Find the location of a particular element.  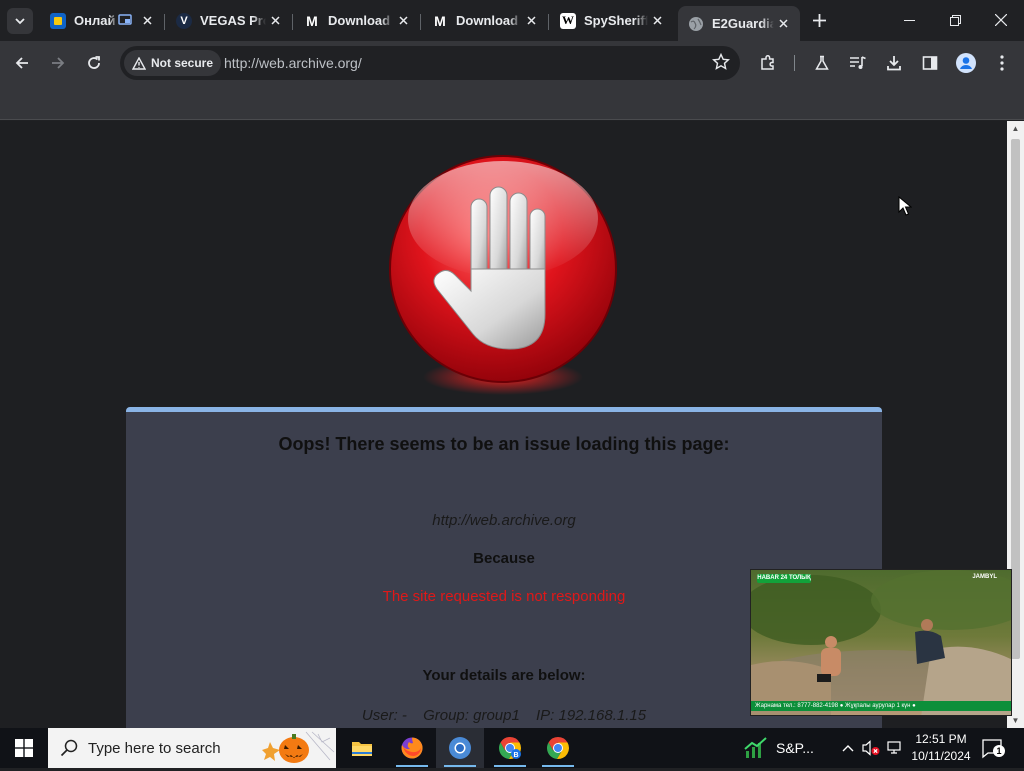

user-label: User: - is located at coordinates (384, 715).